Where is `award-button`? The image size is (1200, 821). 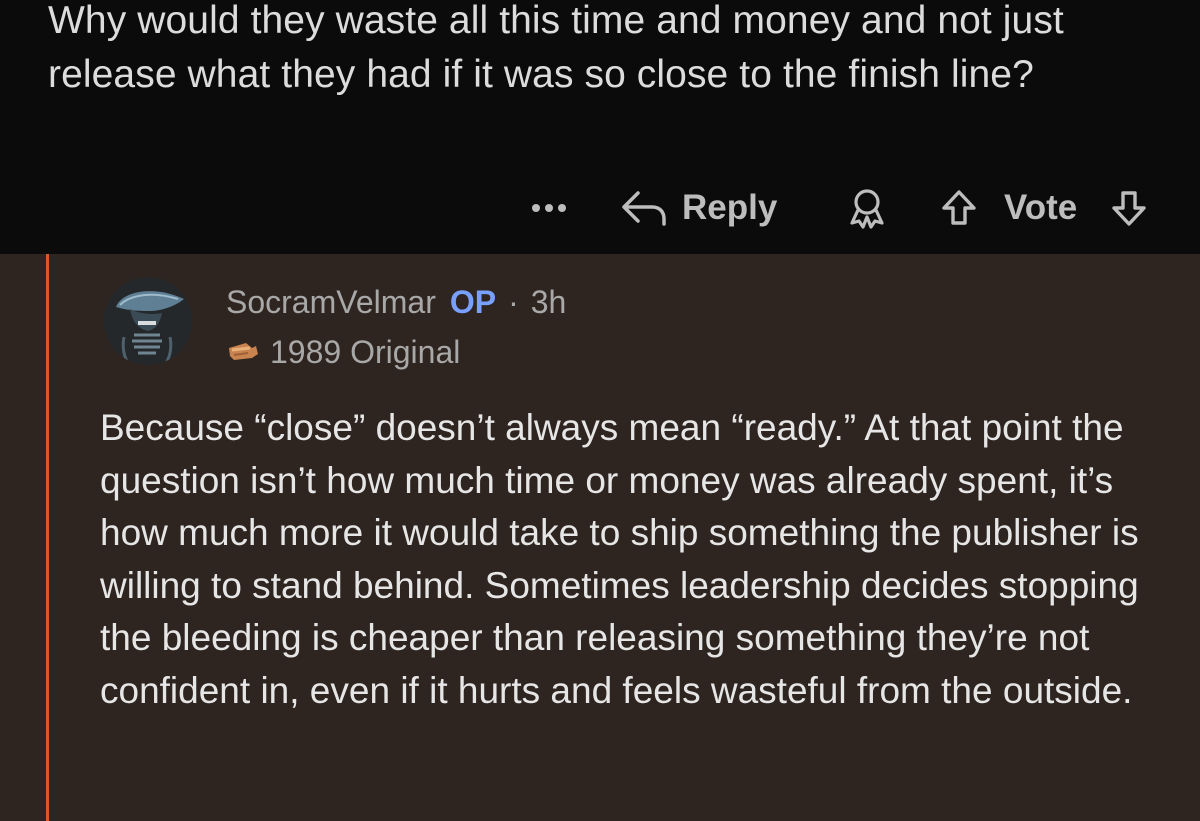 award-button is located at coordinates (867, 208).